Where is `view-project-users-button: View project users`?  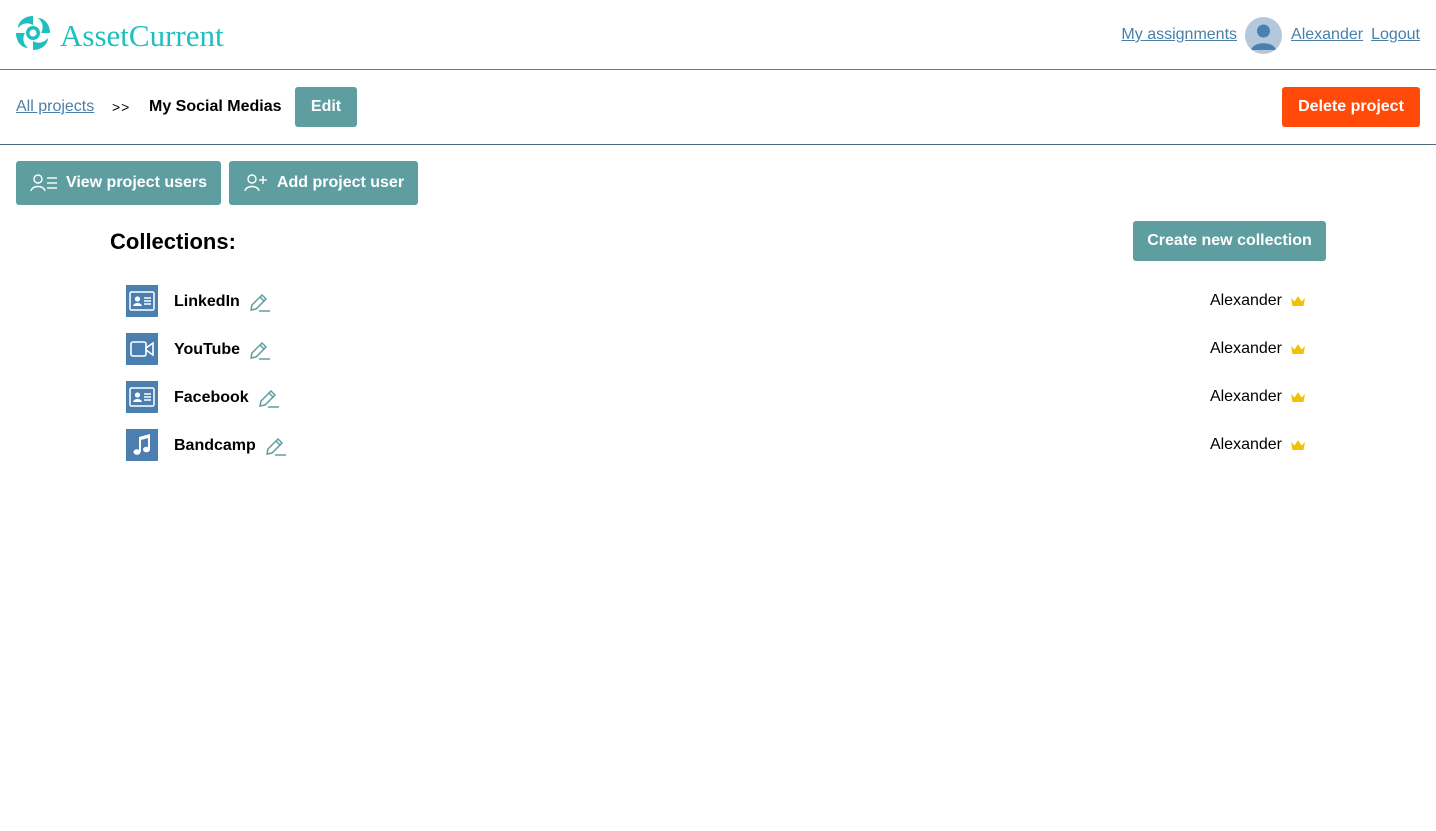
view-project-users-button: View project users is located at coordinates (118, 183).